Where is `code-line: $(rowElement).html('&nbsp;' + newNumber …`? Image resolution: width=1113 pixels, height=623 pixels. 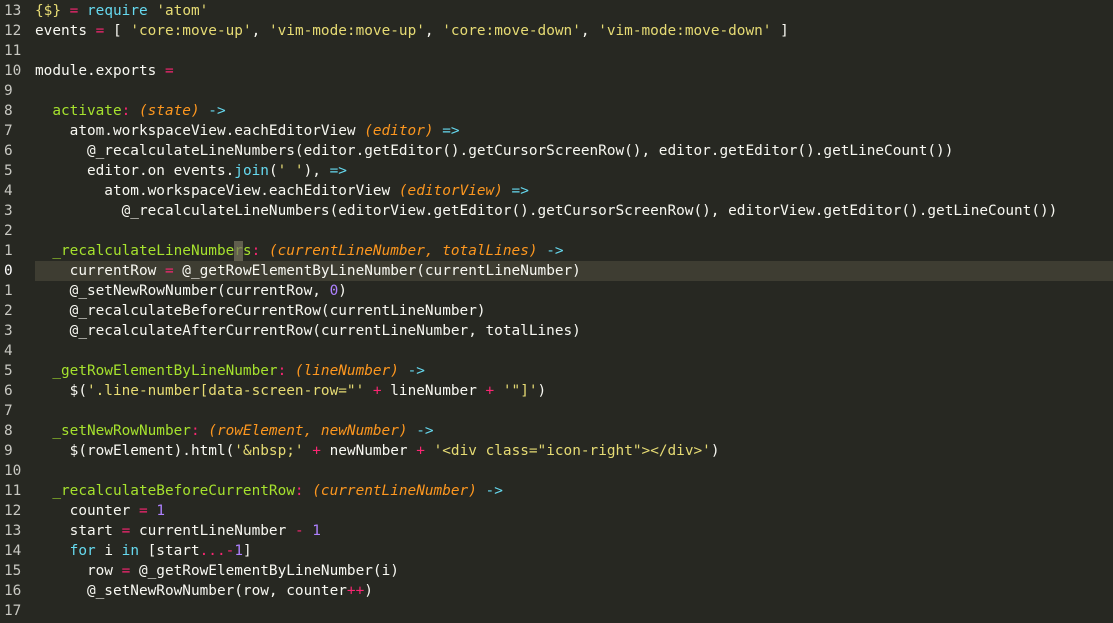
code-line: $(rowElement).html('&nbsp;' + newNumber … is located at coordinates (574, 451).